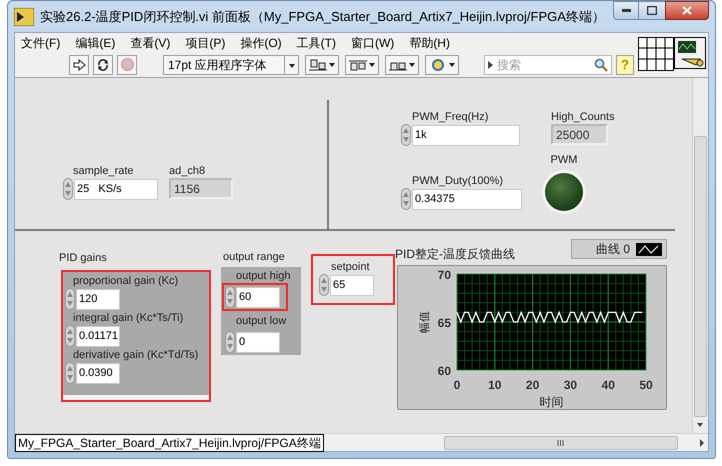  I want to click on menu-item: 操作(O), so click(261, 43).